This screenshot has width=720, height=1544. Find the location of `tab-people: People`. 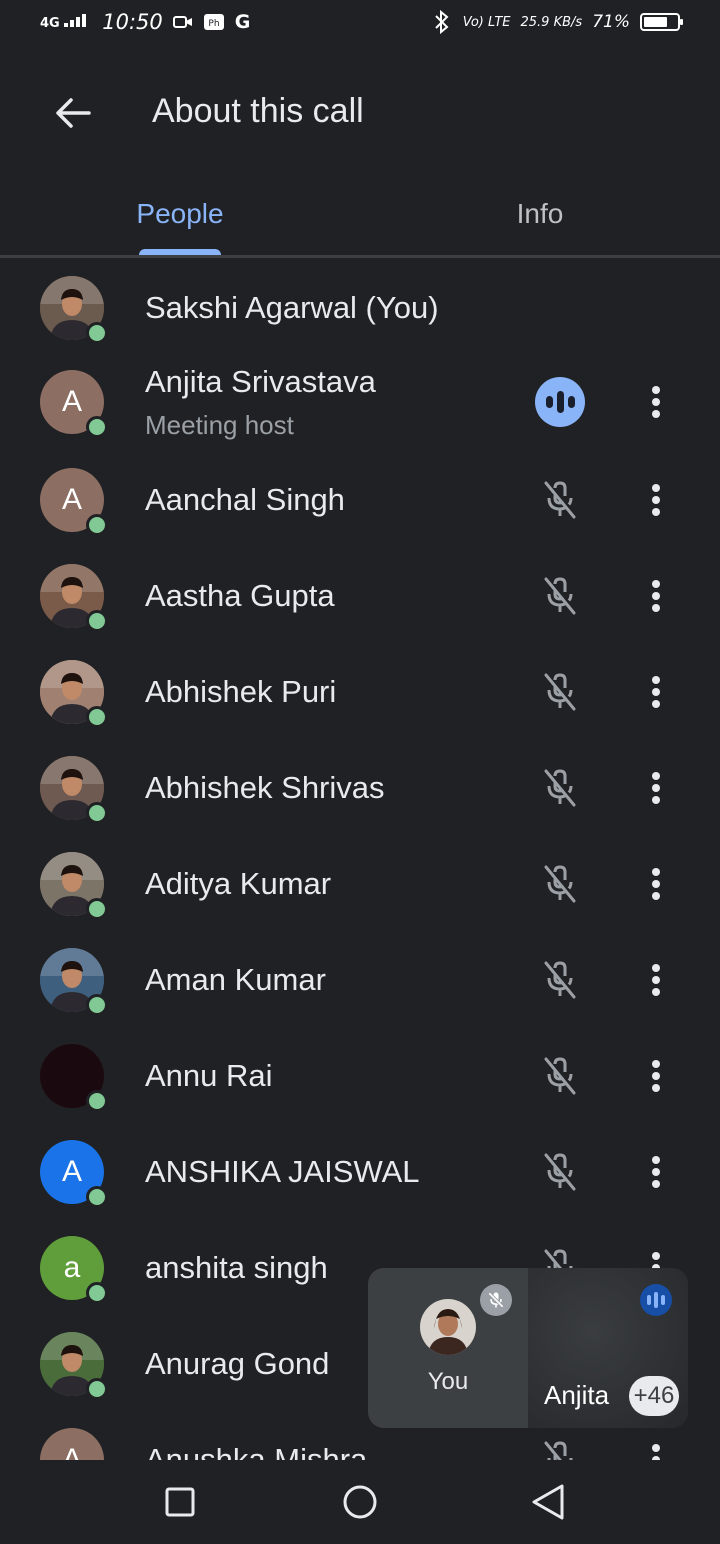

tab-people: People is located at coordinates (180, 213).